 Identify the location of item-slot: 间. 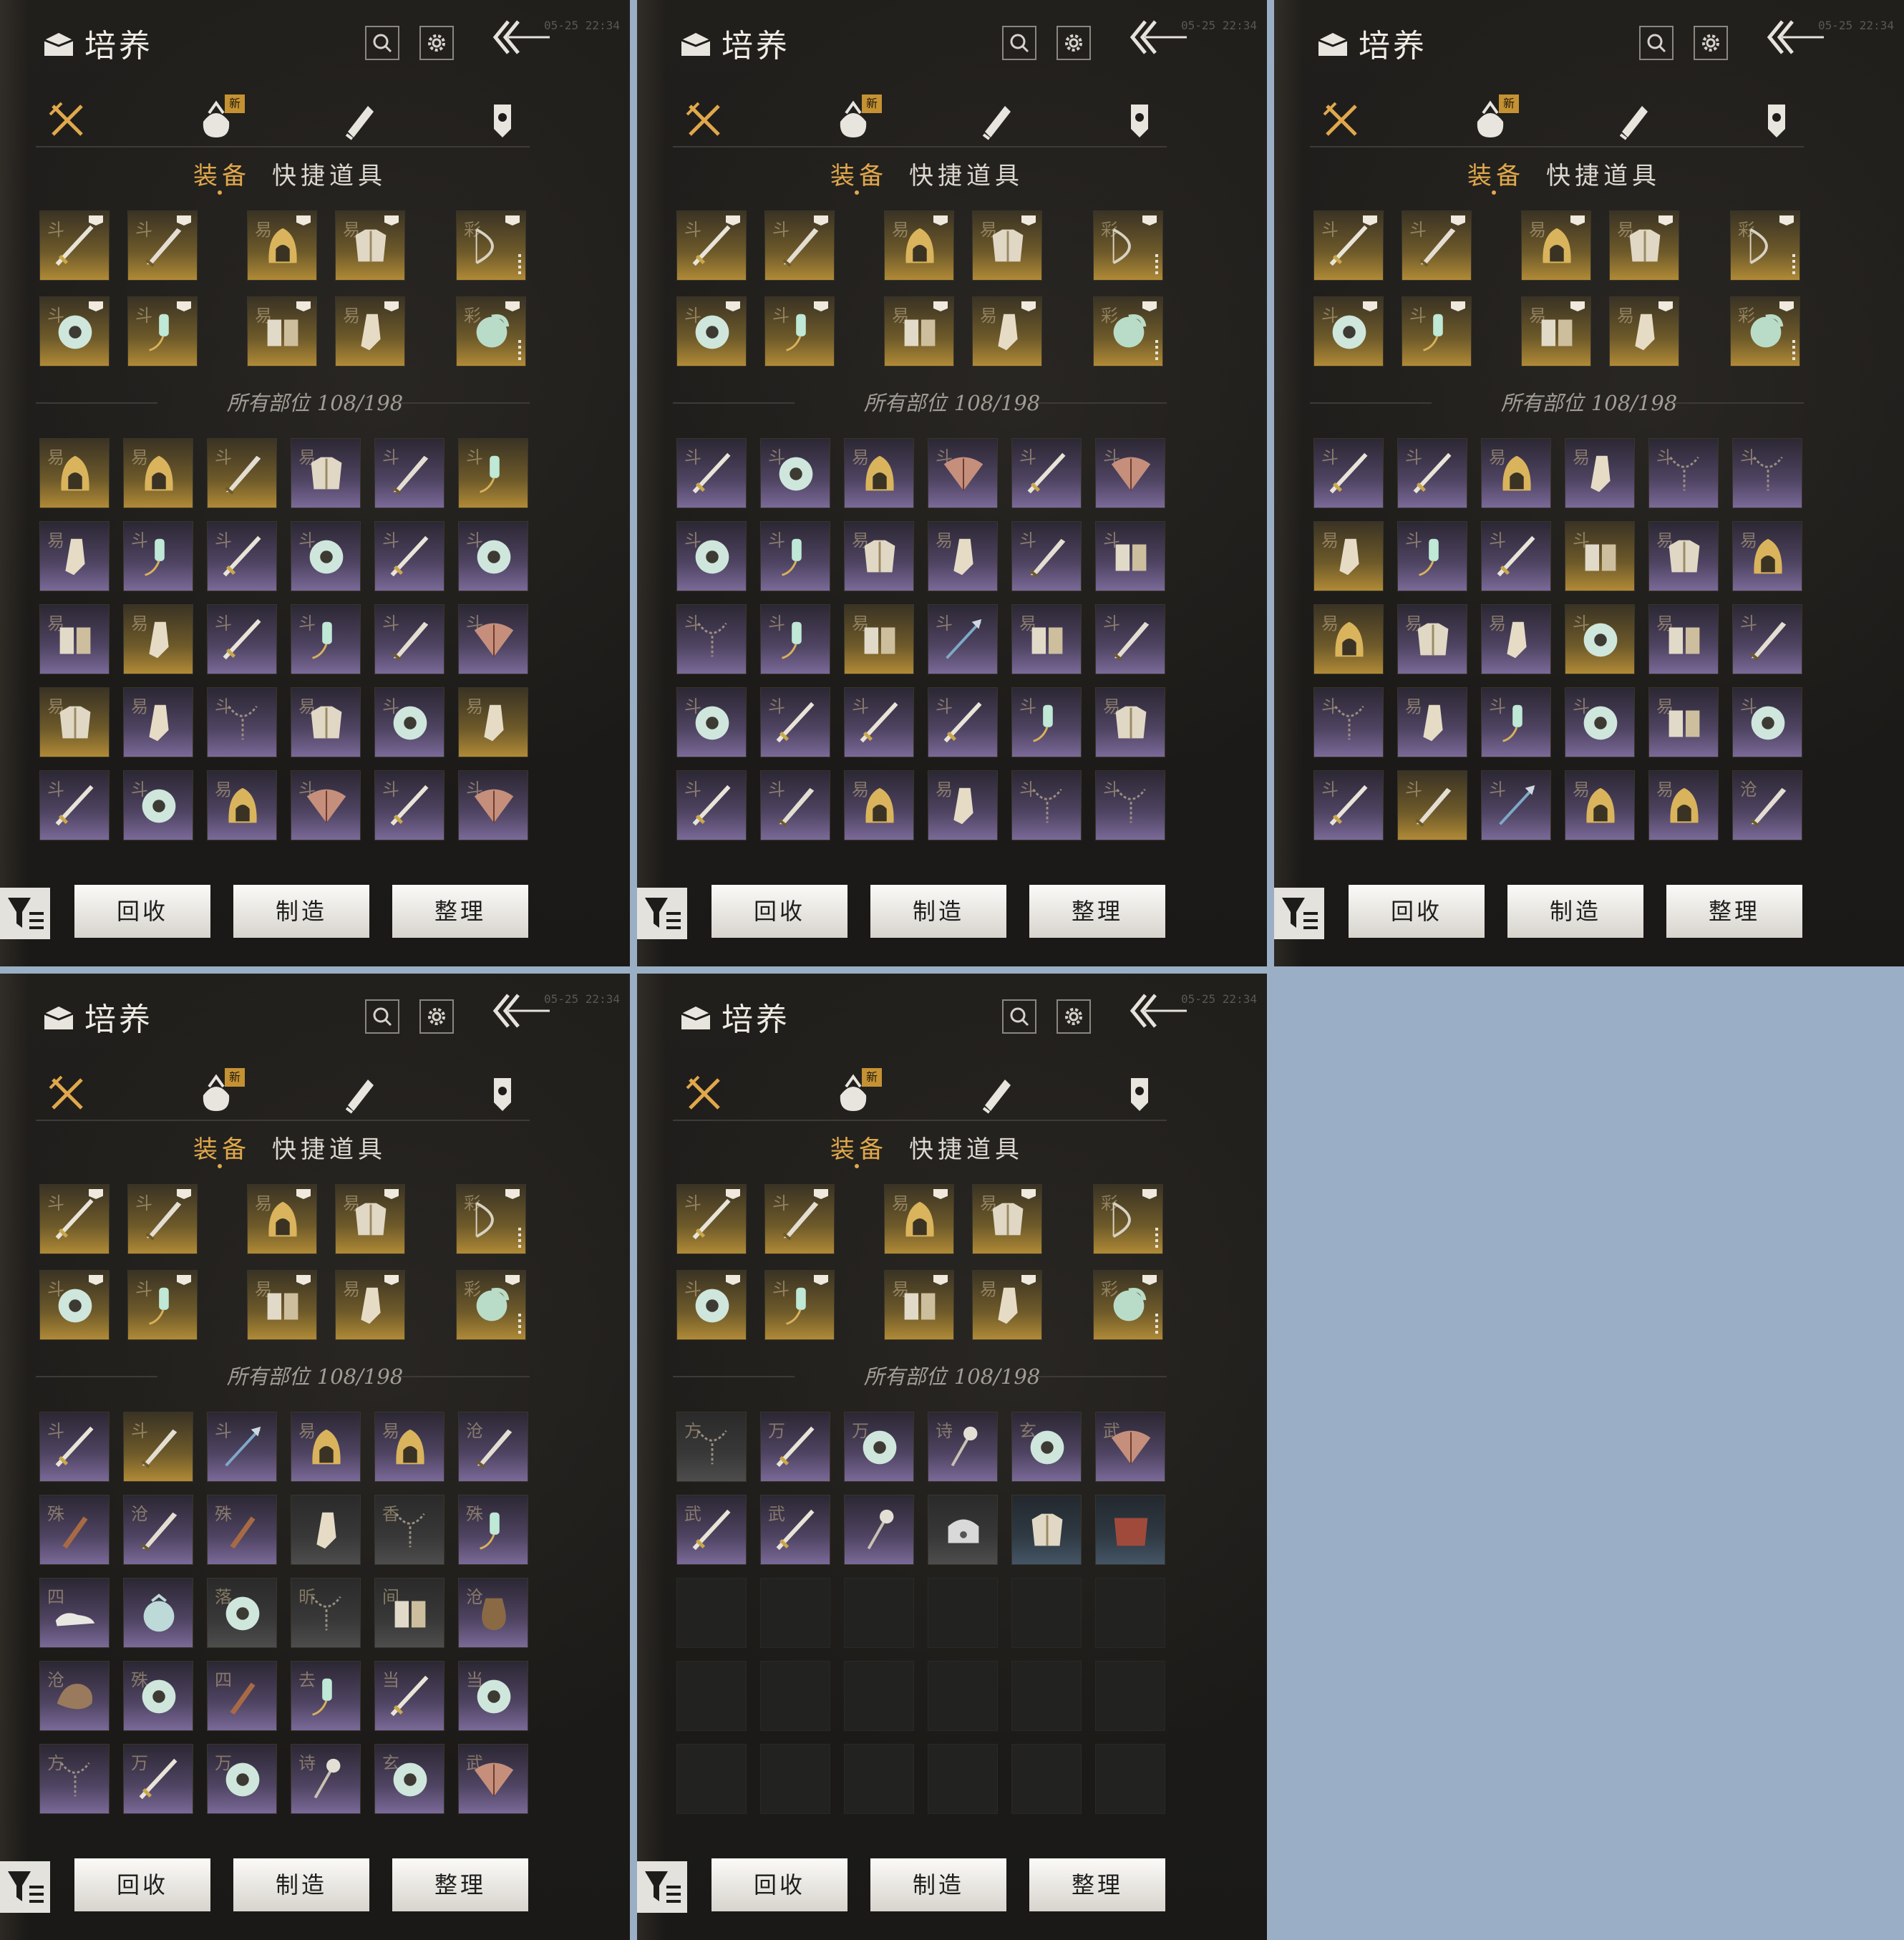
(409, 1613).